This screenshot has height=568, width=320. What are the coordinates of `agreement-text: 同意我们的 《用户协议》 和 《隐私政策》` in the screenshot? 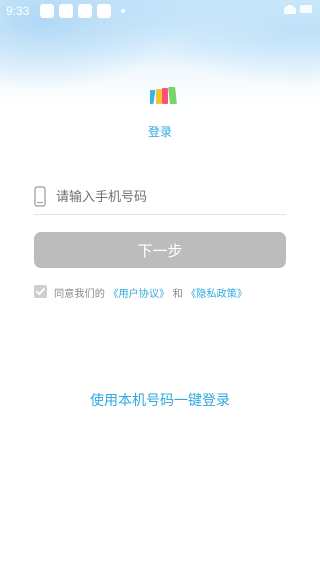 It's located at (150, 292).